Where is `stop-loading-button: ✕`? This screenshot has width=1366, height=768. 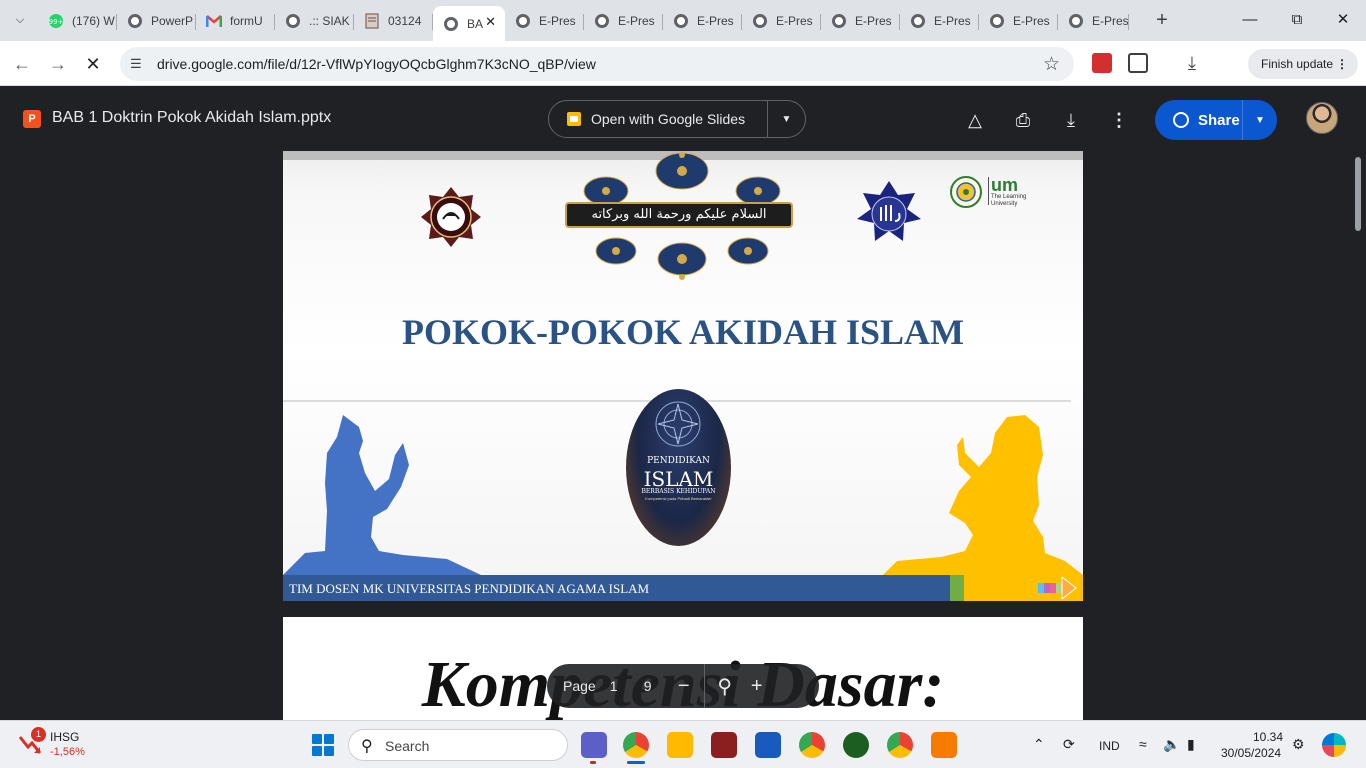 stop-loading-button: ✕ is located at coordinates (93, 64).